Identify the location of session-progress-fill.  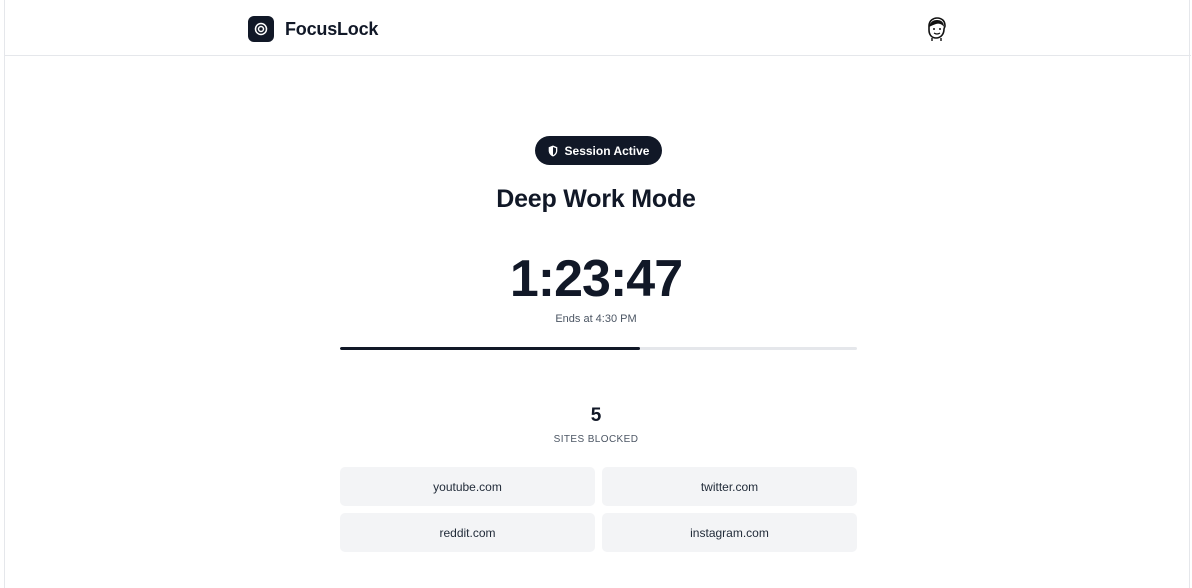
(490, 348).